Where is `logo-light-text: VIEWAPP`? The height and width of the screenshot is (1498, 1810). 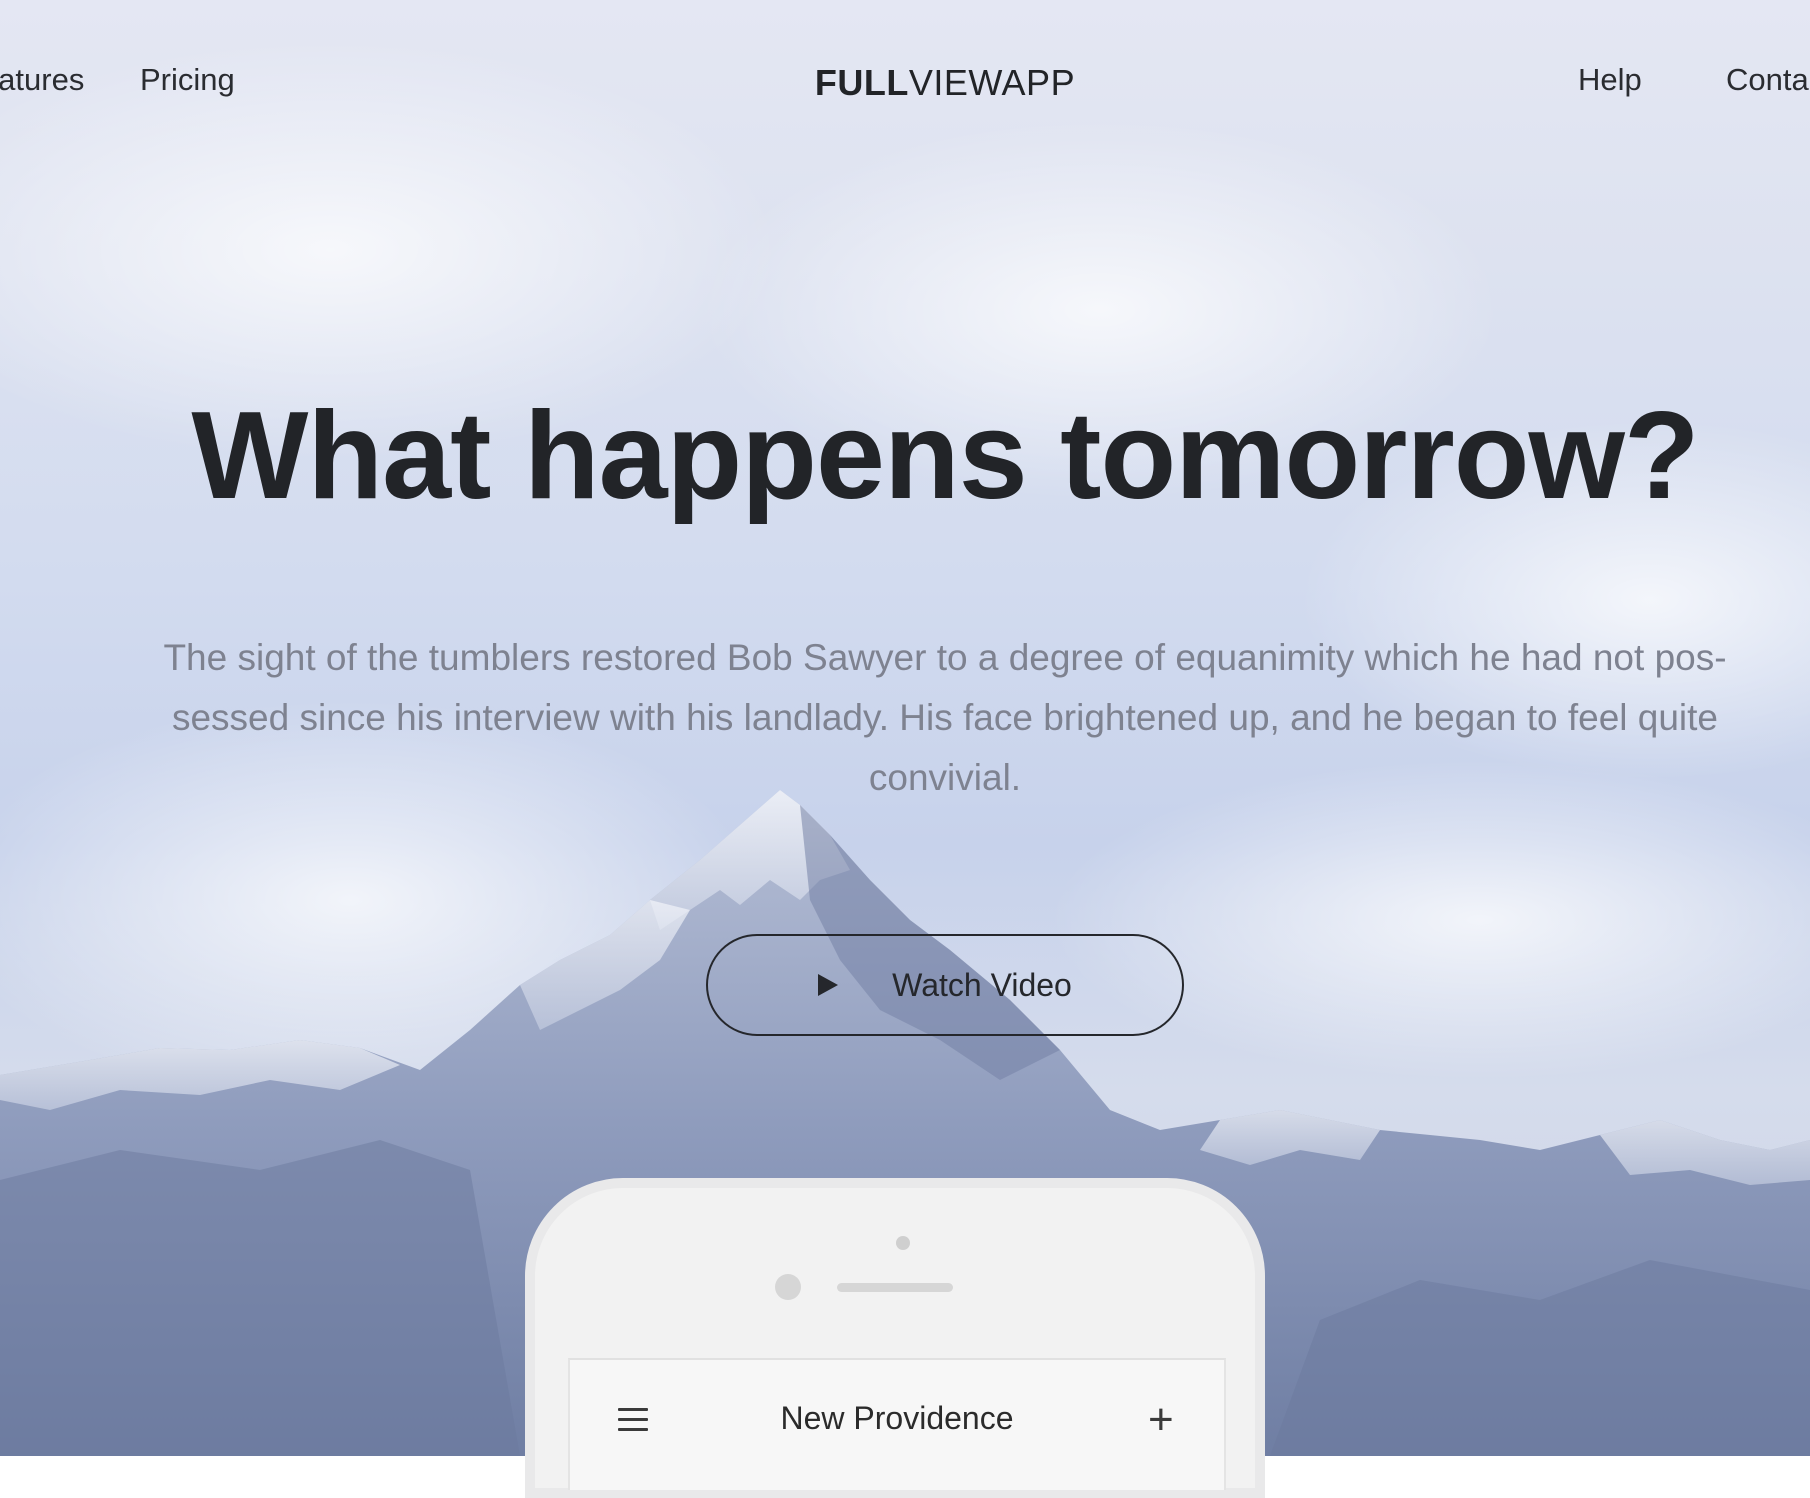
logo-light-text: VIEWAPP is located at coordinates (992, 82).